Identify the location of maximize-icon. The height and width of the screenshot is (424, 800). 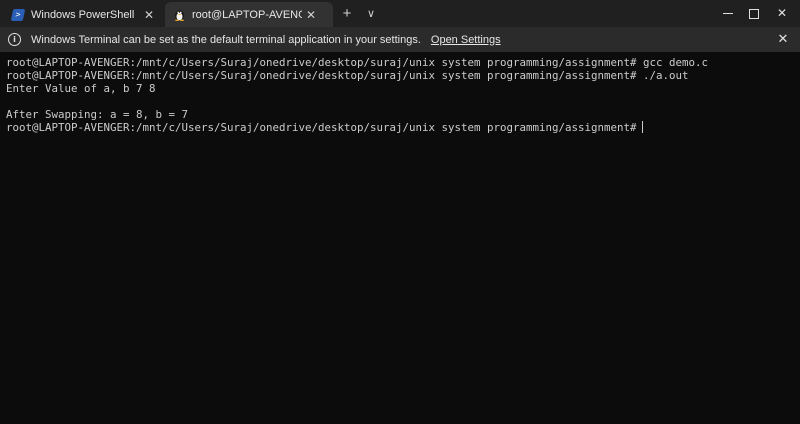
(754, 13).